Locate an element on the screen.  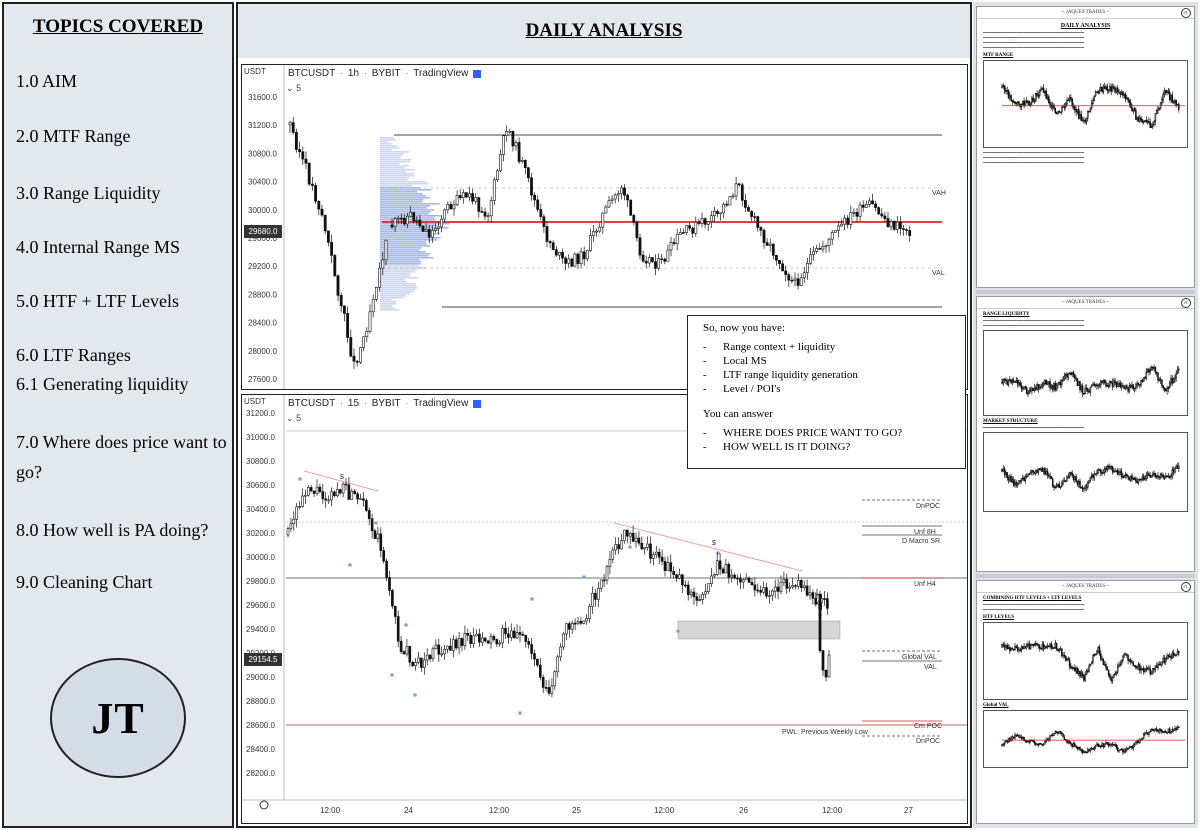
topic-item: 9.0 Cleaning Chart is located at coordinates (124, 582).